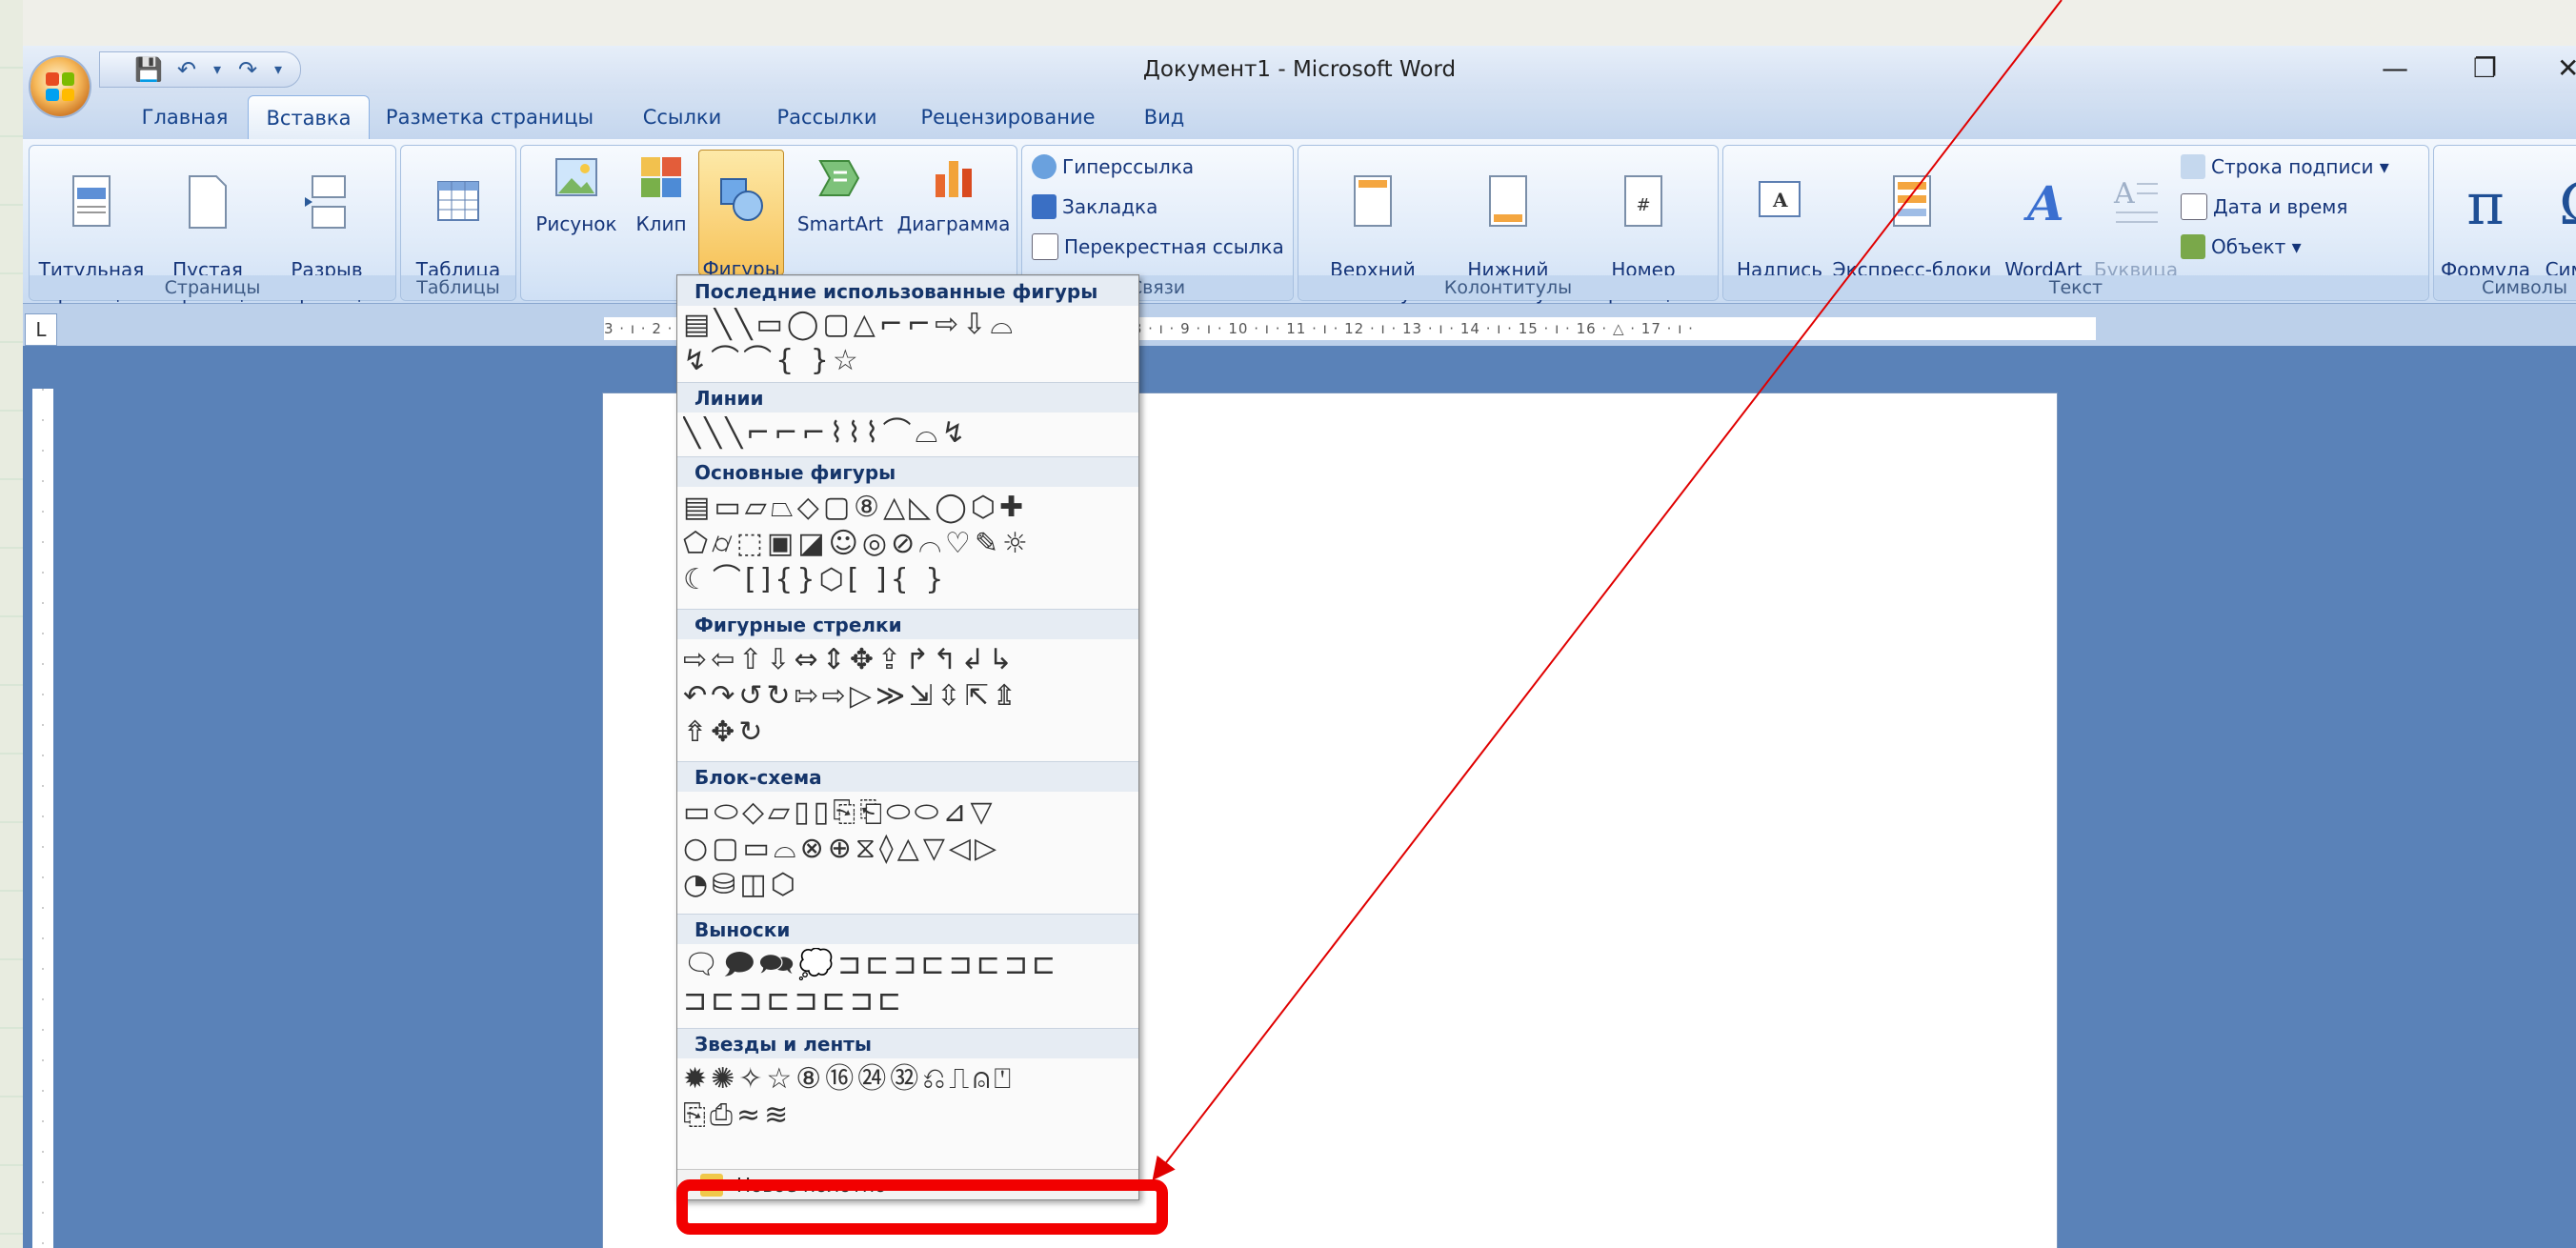 The width and height of the screenshot is (2576, 1248). What do you see at coordinates (907, 849) in the screenshot?
I see `flowchart-row-2: ○▢▭⌓⊗⊕⧖◊△▽◁▷` at bounding box center [907, 849].